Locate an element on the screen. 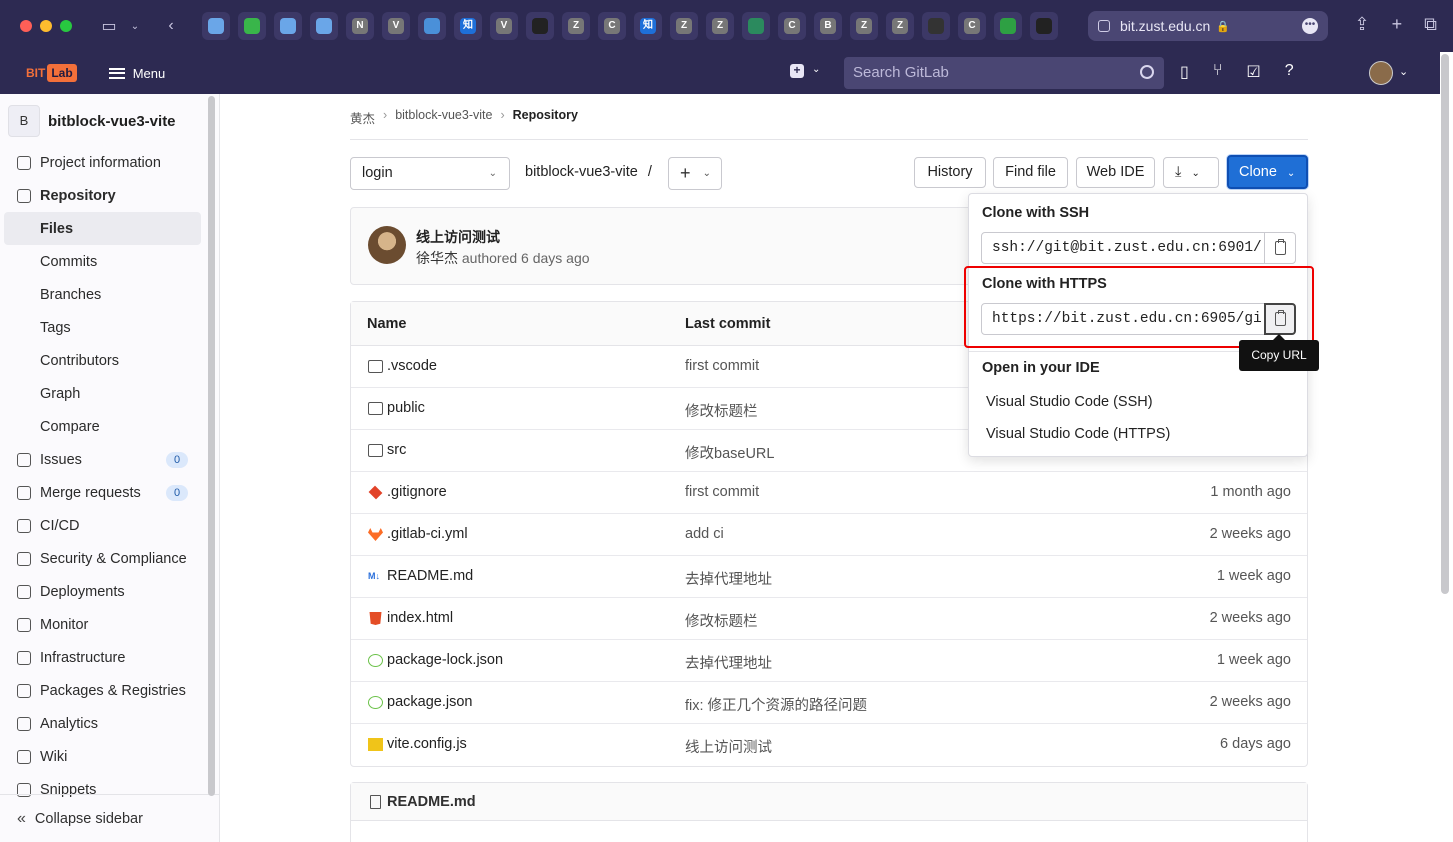  sidebar-item-files: Files is located at coordinates (102, 228).